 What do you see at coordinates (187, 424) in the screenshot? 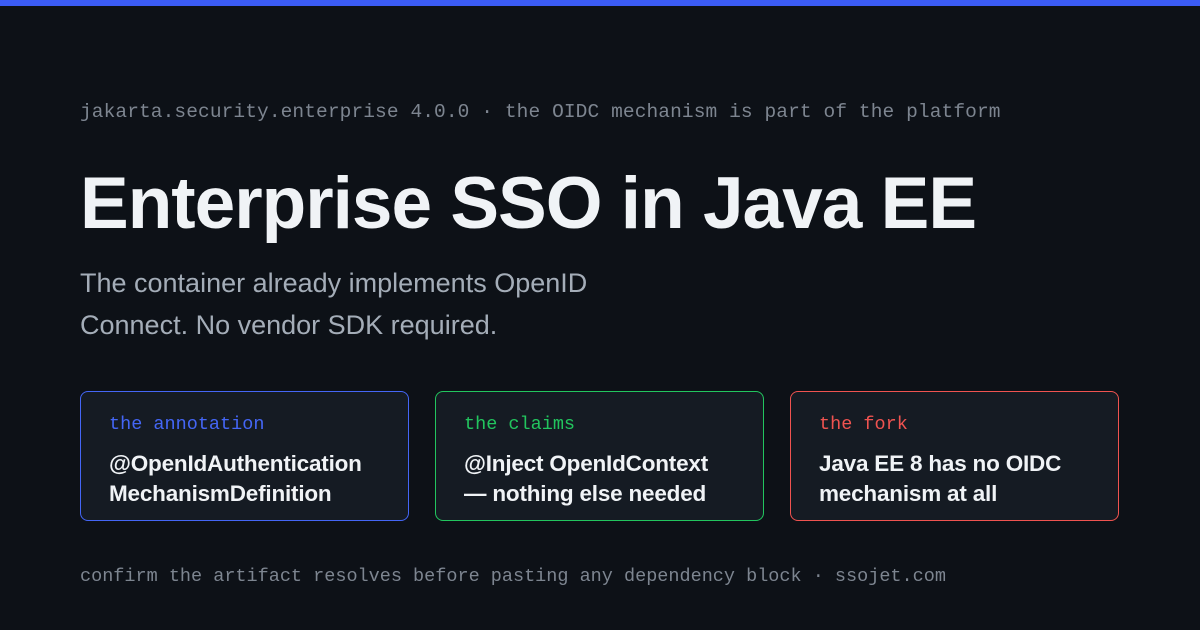
I see `card-label: the annotation` at bounding box center [187, 424].